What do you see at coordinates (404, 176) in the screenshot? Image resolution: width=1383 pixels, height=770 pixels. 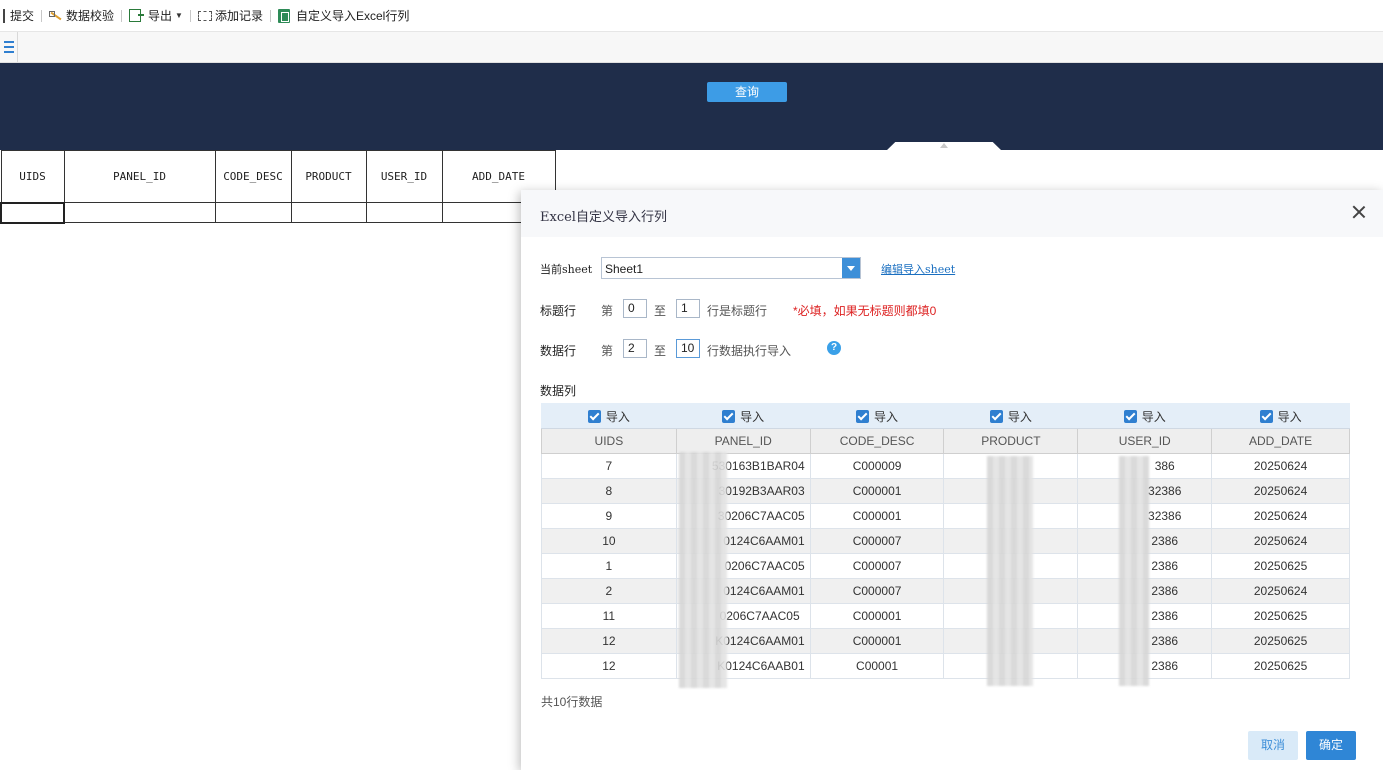 I see `sheet-header-cell: USER_ID` at bounding box center [404, 176].